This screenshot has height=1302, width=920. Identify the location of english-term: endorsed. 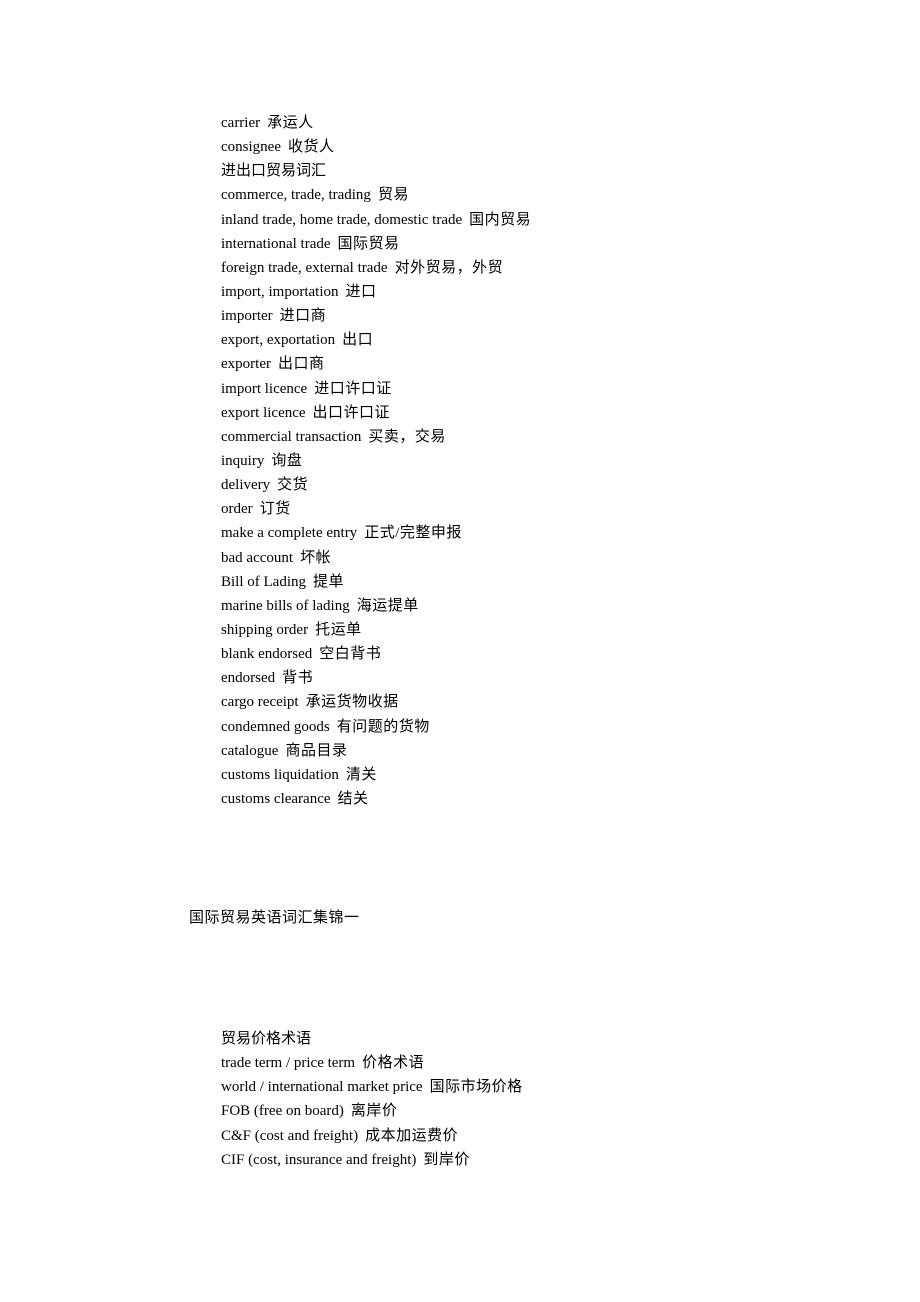
(248, 678).